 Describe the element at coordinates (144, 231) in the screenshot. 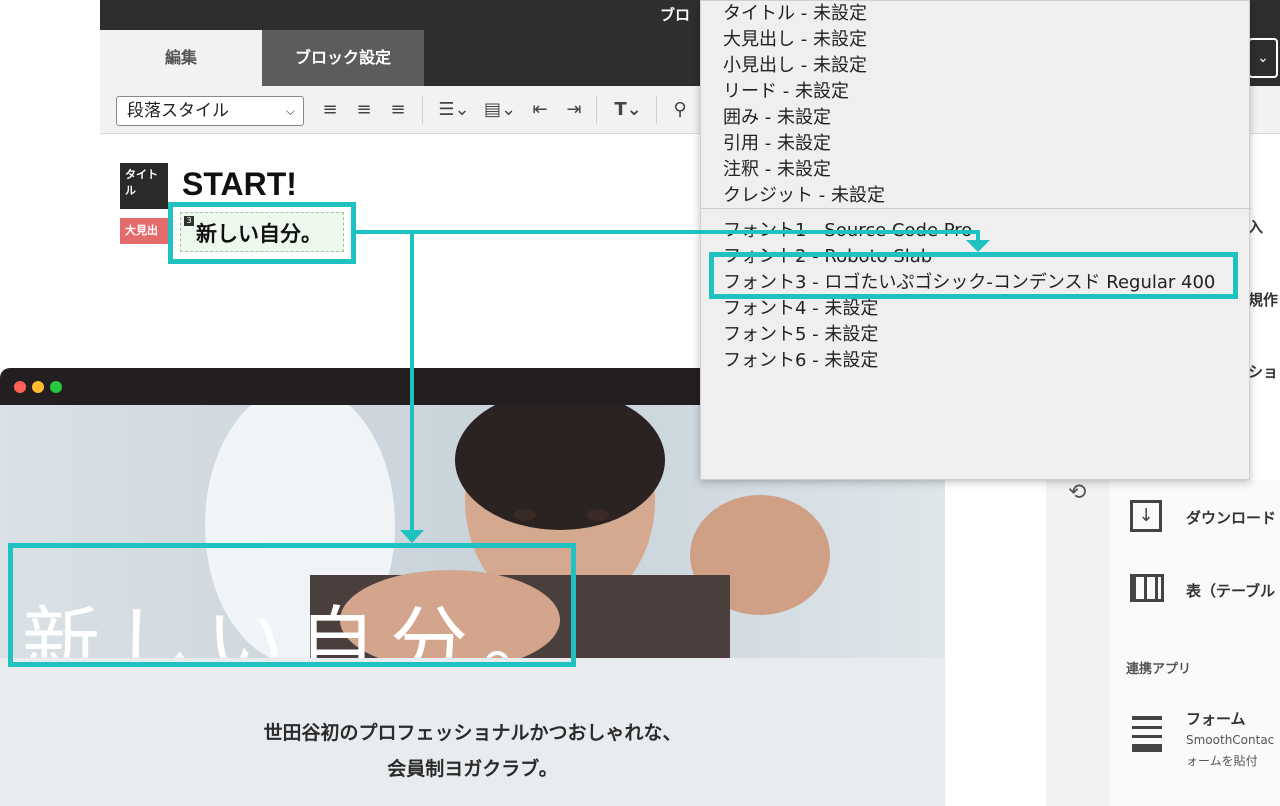

I see `heading-badge: 大見出` at that location.